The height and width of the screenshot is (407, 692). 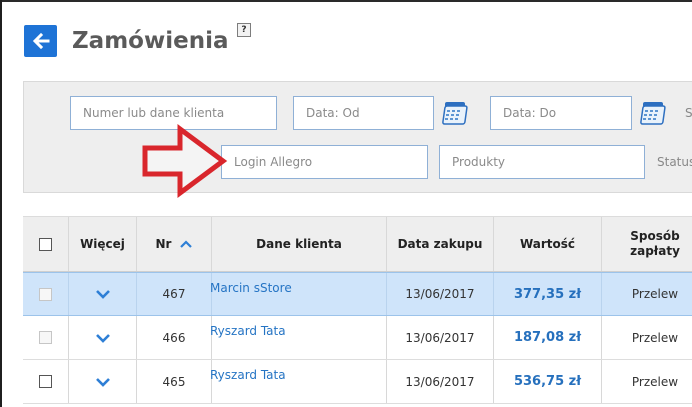 I want to click on row-value: 377,35 zł, so click(x=547, y=294).